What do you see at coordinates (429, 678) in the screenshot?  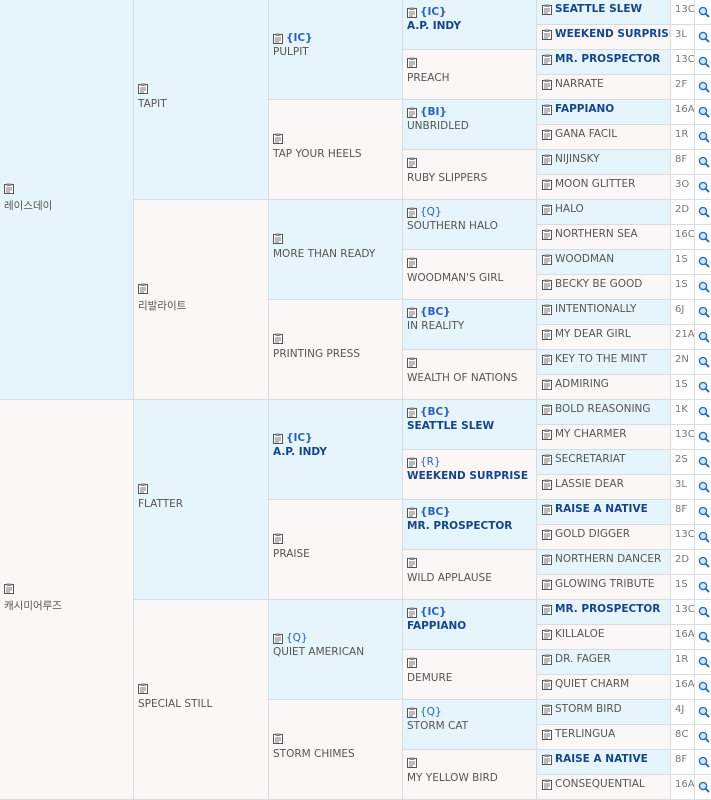 I see `horse-name: DEMURE` at bounding box center [429, 678].